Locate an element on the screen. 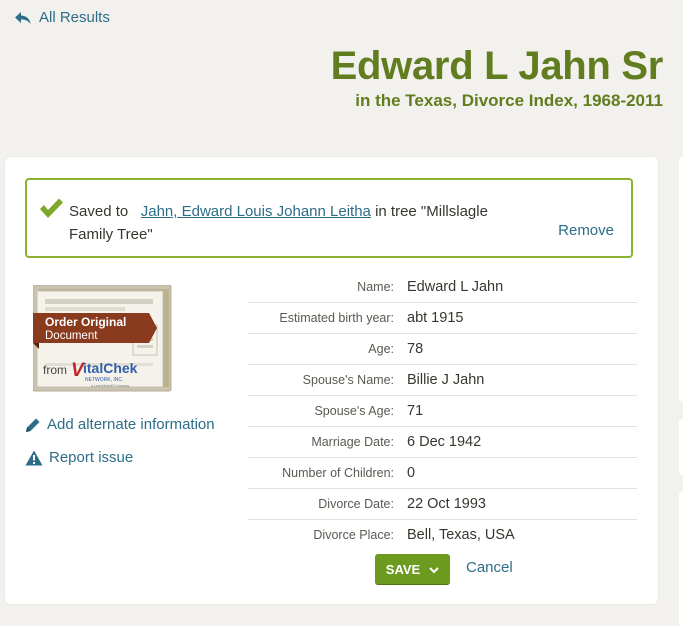 This screenshot has width=683, height=626. fact-value: abt 1915 is located at coordinates (435, 318).